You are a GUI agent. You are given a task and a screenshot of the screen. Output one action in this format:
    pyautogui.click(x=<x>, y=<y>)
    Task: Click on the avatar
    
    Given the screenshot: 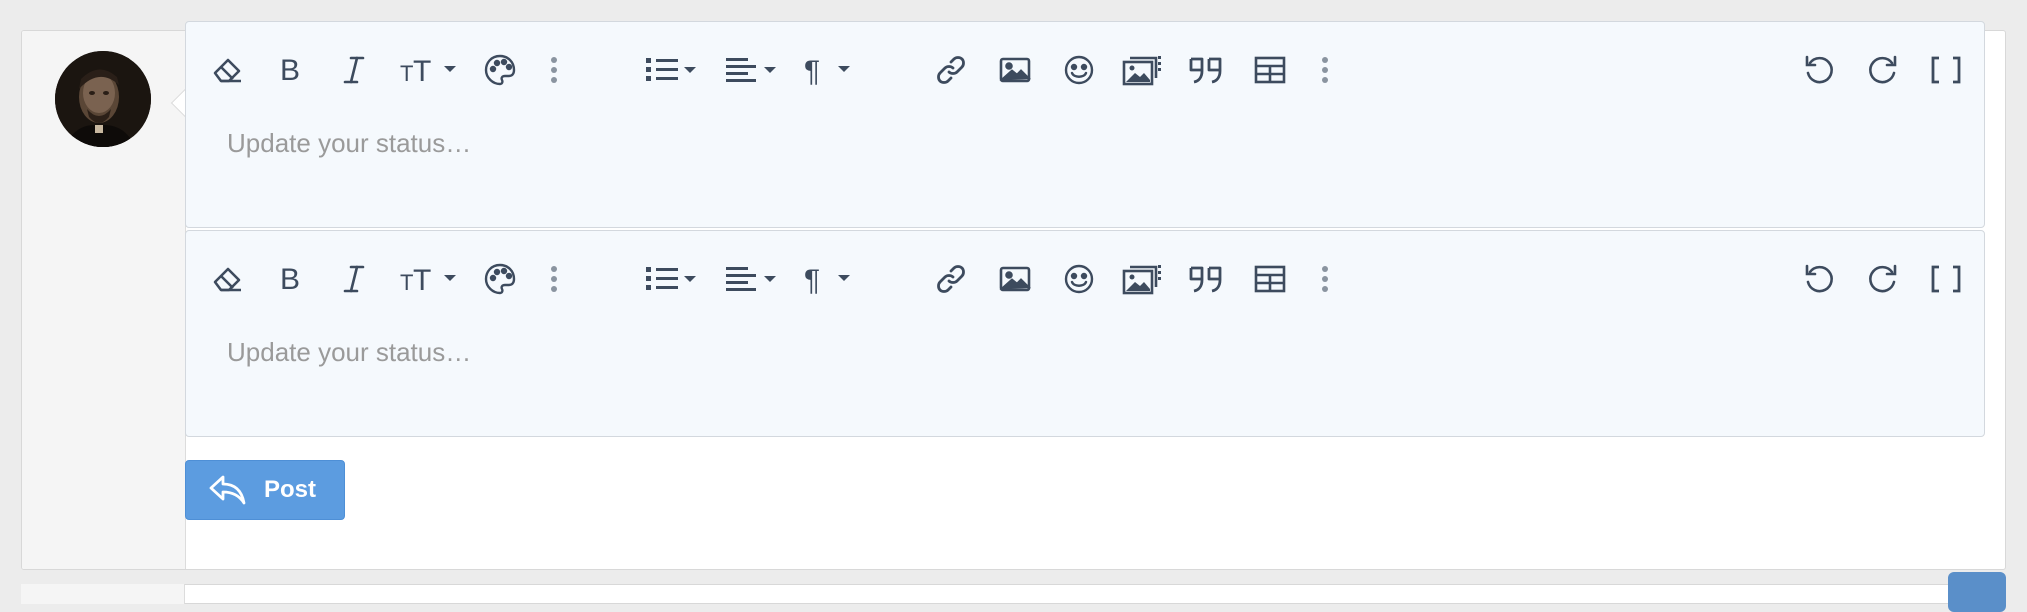 What is the action you would take?
    pyautogui.click(x=103, y=99)
    